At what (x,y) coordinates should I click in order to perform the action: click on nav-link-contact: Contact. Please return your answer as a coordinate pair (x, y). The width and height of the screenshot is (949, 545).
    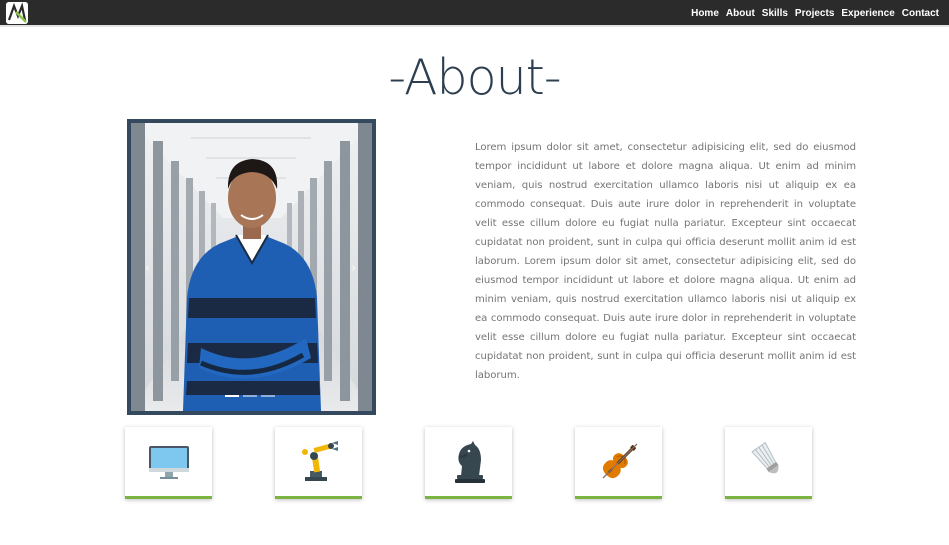
    Looking at the image, I should click on (920, 13).